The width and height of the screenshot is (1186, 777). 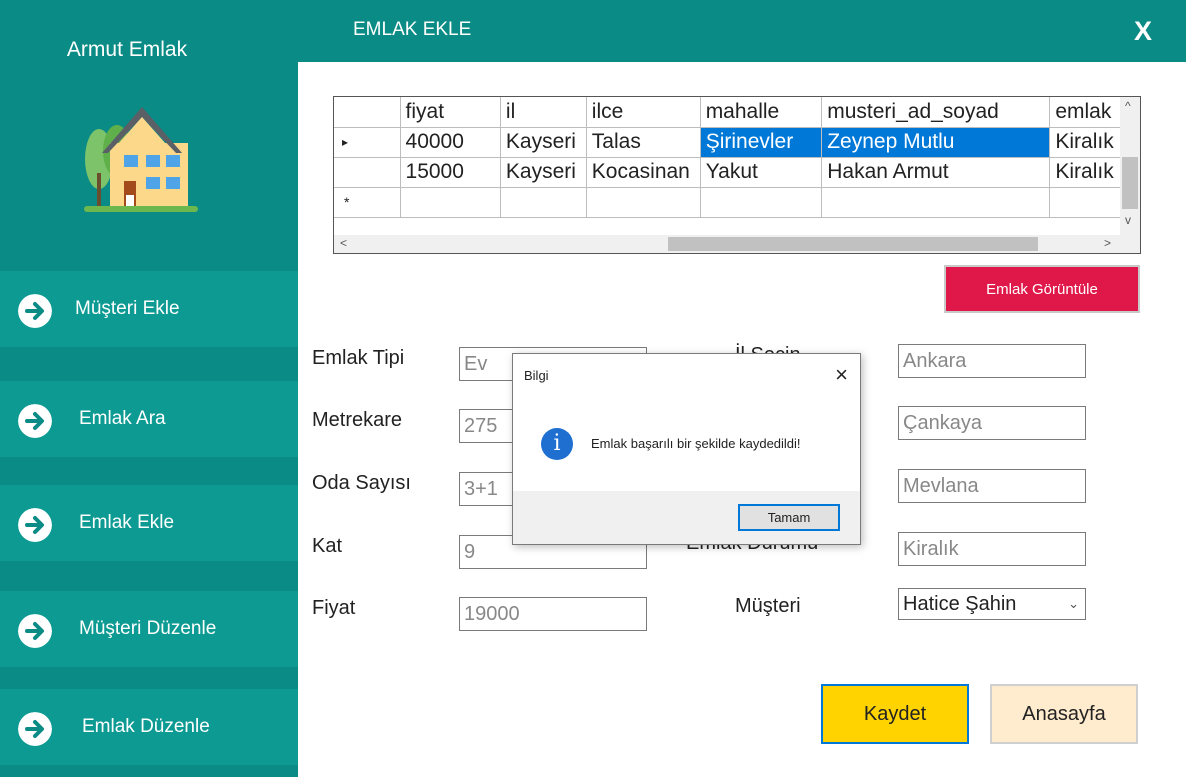 I want to click on close-button: X, so click(x=1143, y=31).